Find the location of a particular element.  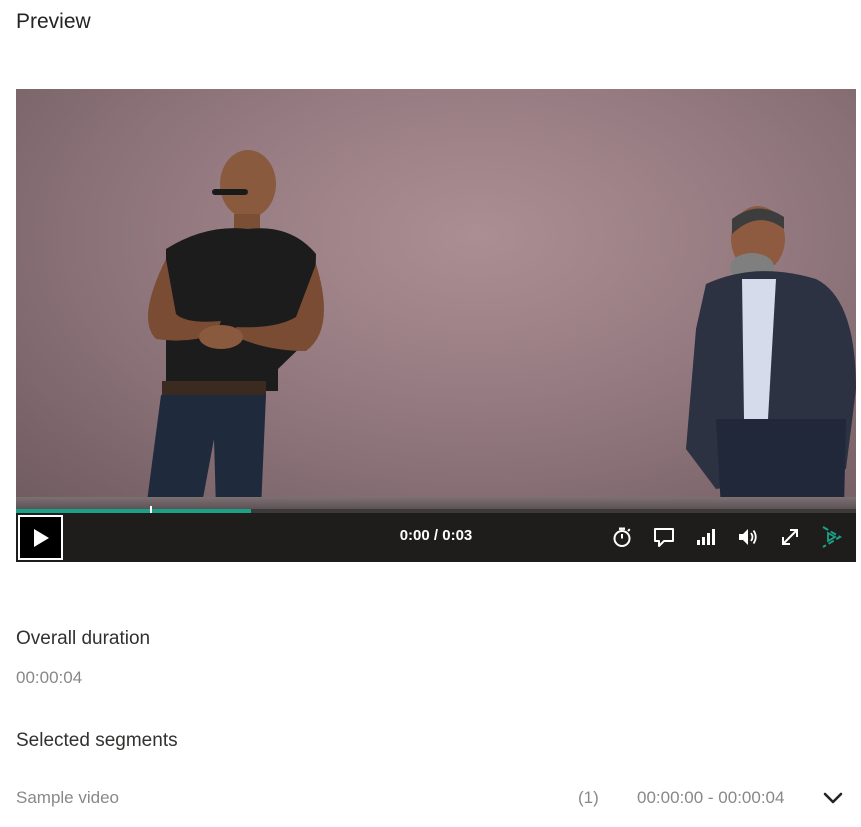

fullscreen-button is located at coordinates (790, 537).